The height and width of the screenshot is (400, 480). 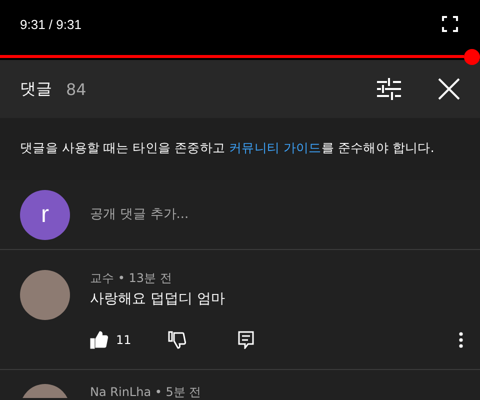 I want to click on sort-icon, so click(x=389, y=89).